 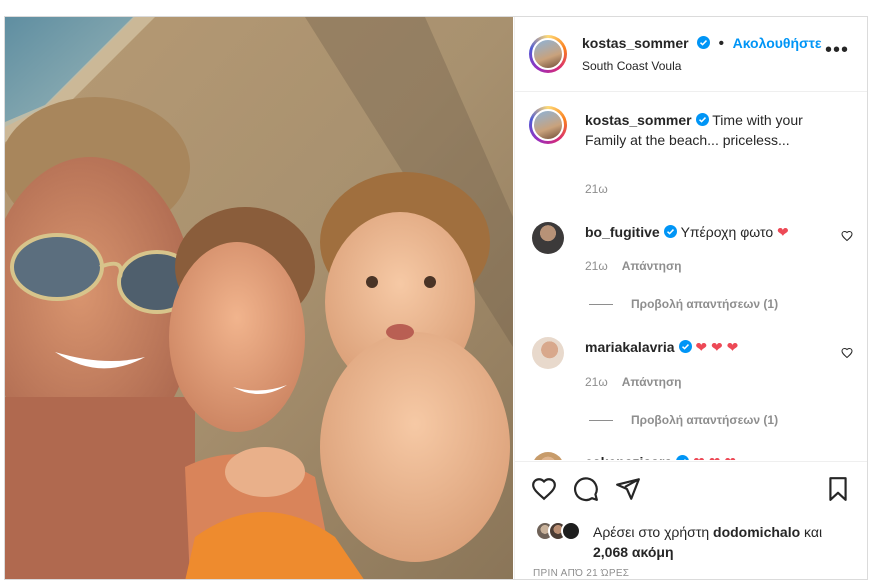 I want to click on likes-joiner: και, so click(x=813, y=532).